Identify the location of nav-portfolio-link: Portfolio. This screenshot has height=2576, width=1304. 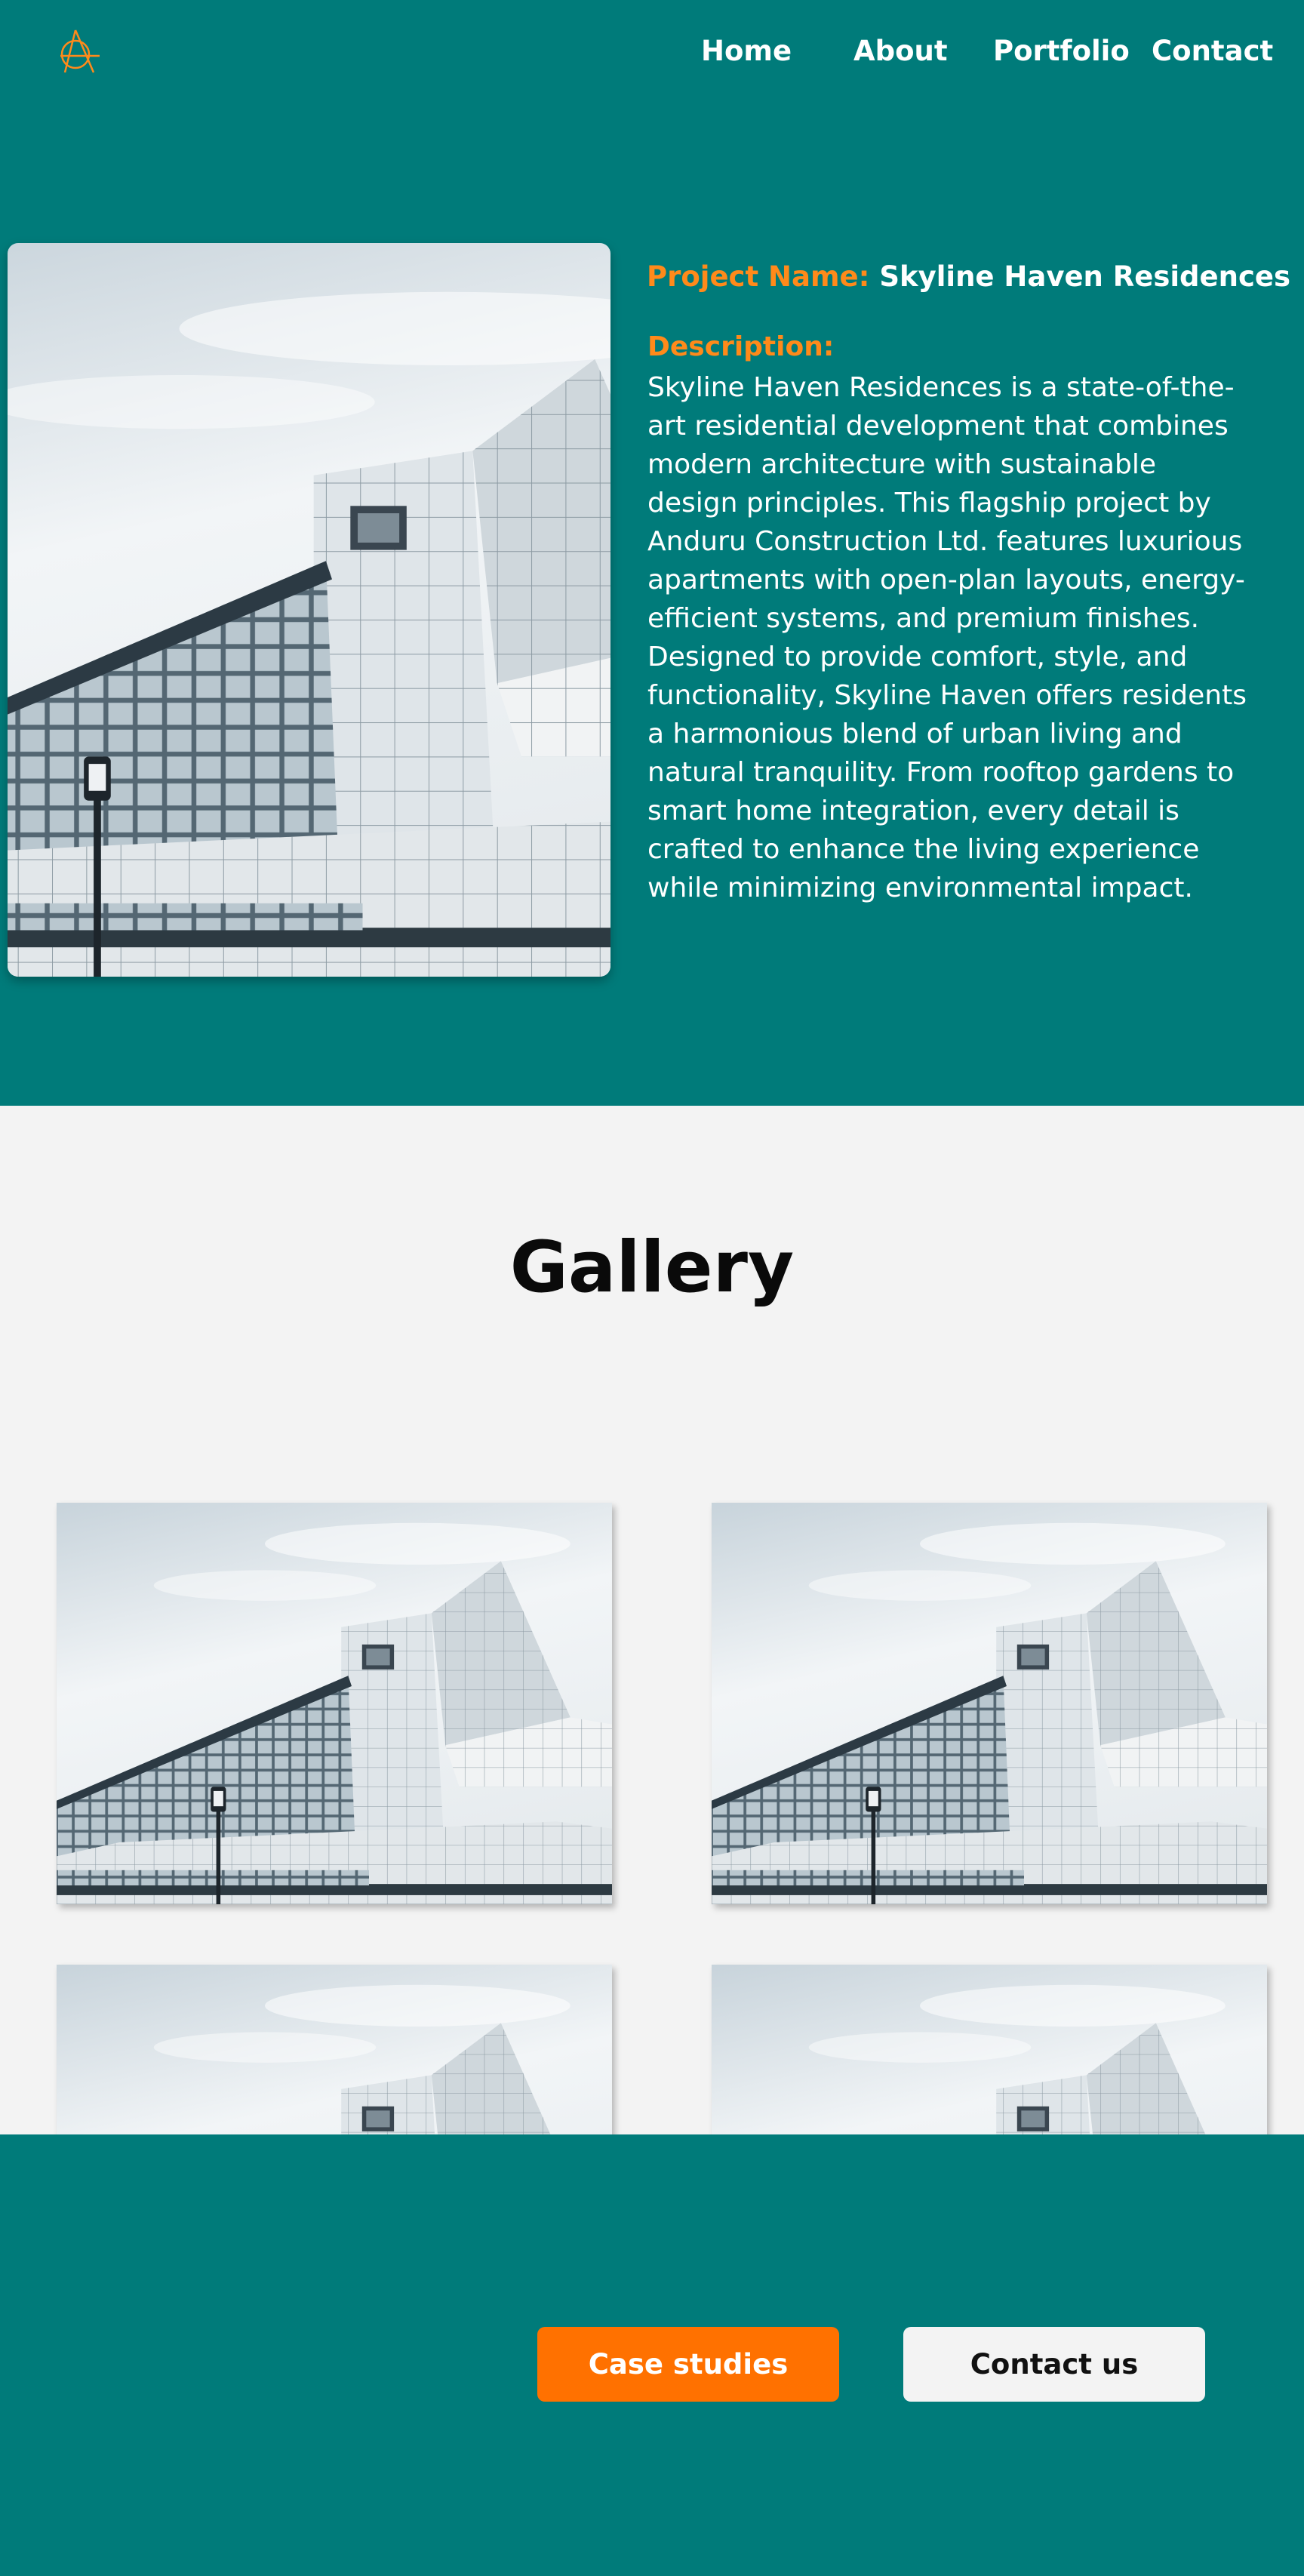
(1061, 51).